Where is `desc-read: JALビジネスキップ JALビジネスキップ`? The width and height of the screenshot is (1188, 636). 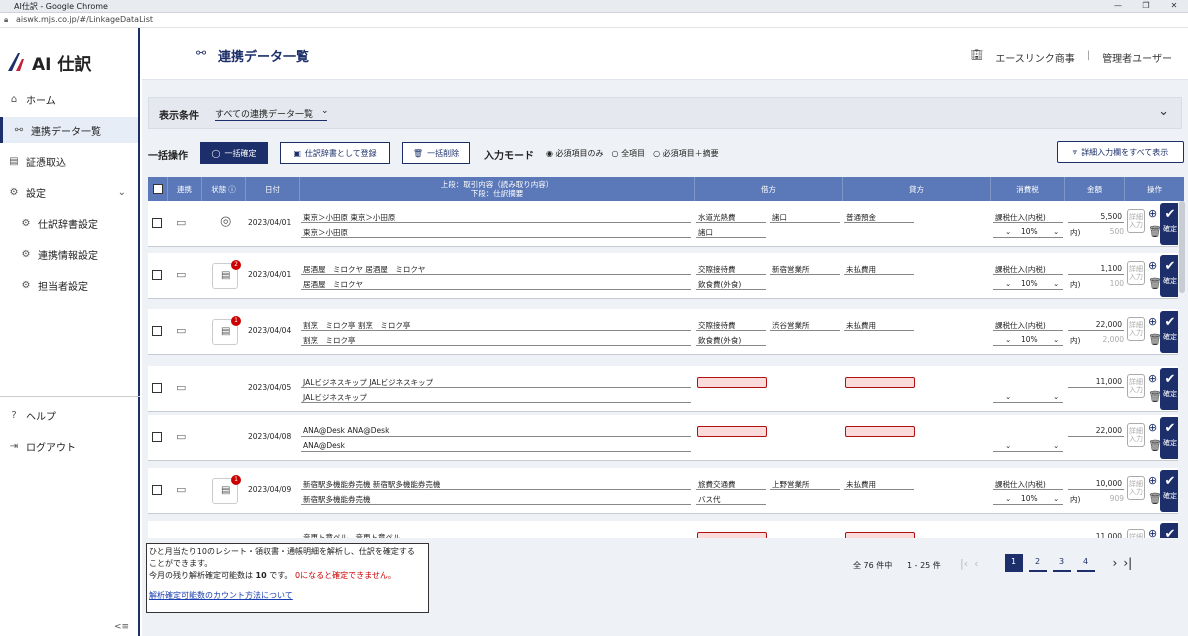
desc-read: JALビジネスキップ JALビジネスキップ is located at coordinates (496, 382).